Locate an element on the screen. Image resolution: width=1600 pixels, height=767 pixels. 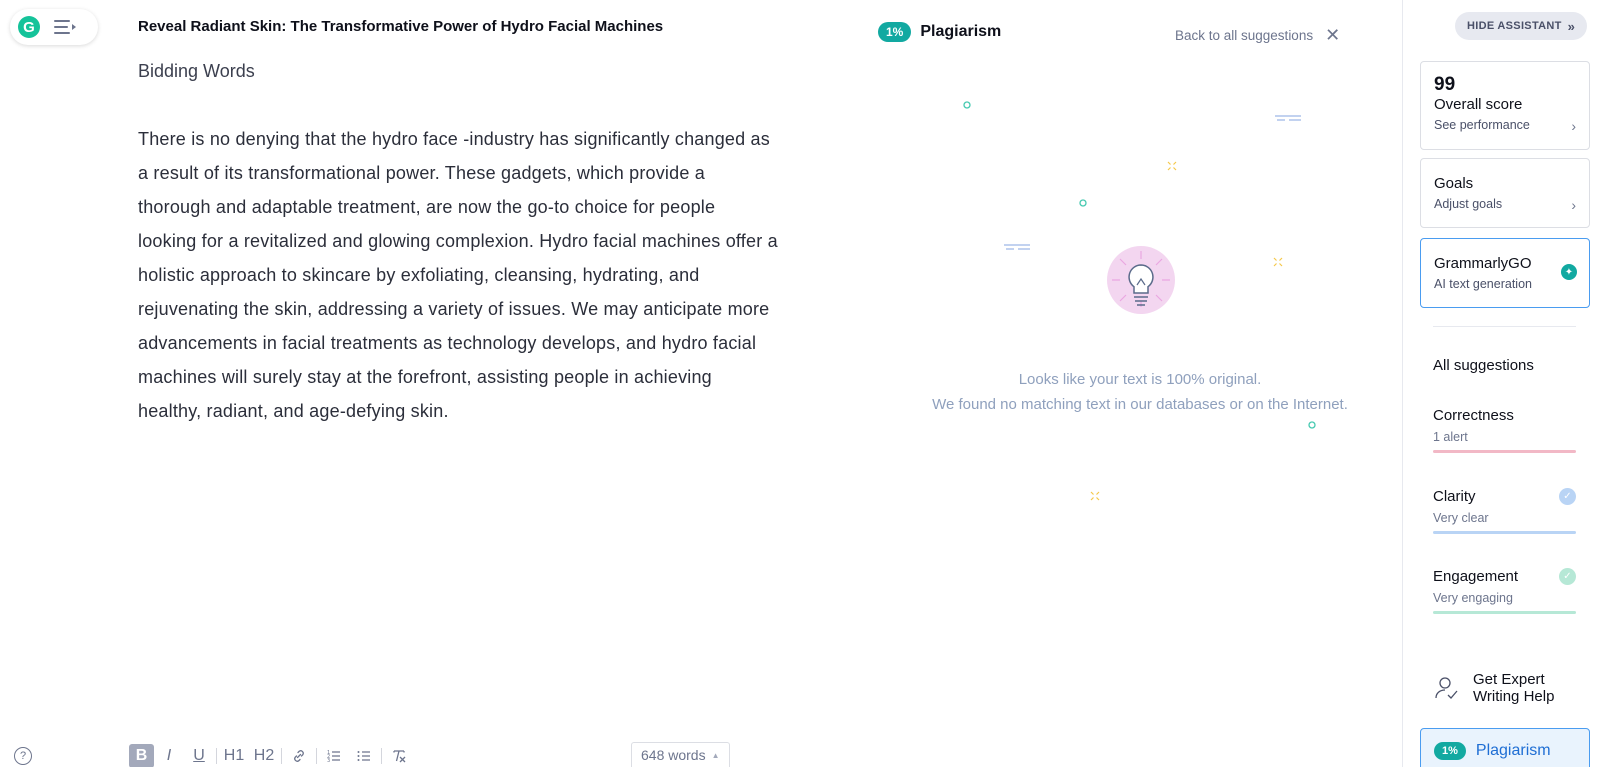
clear-format-icon is located at coordinates (399, 755).